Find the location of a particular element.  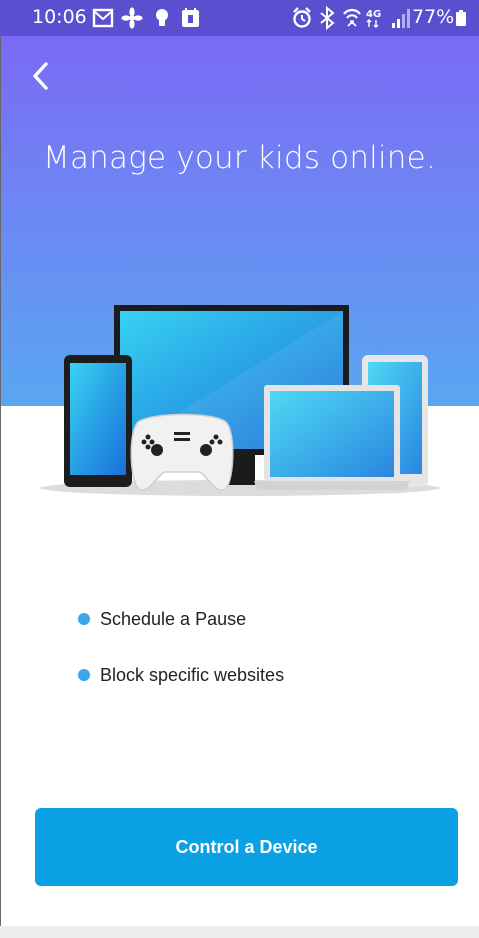

alarm-icon is located at coordinates (302, 17).